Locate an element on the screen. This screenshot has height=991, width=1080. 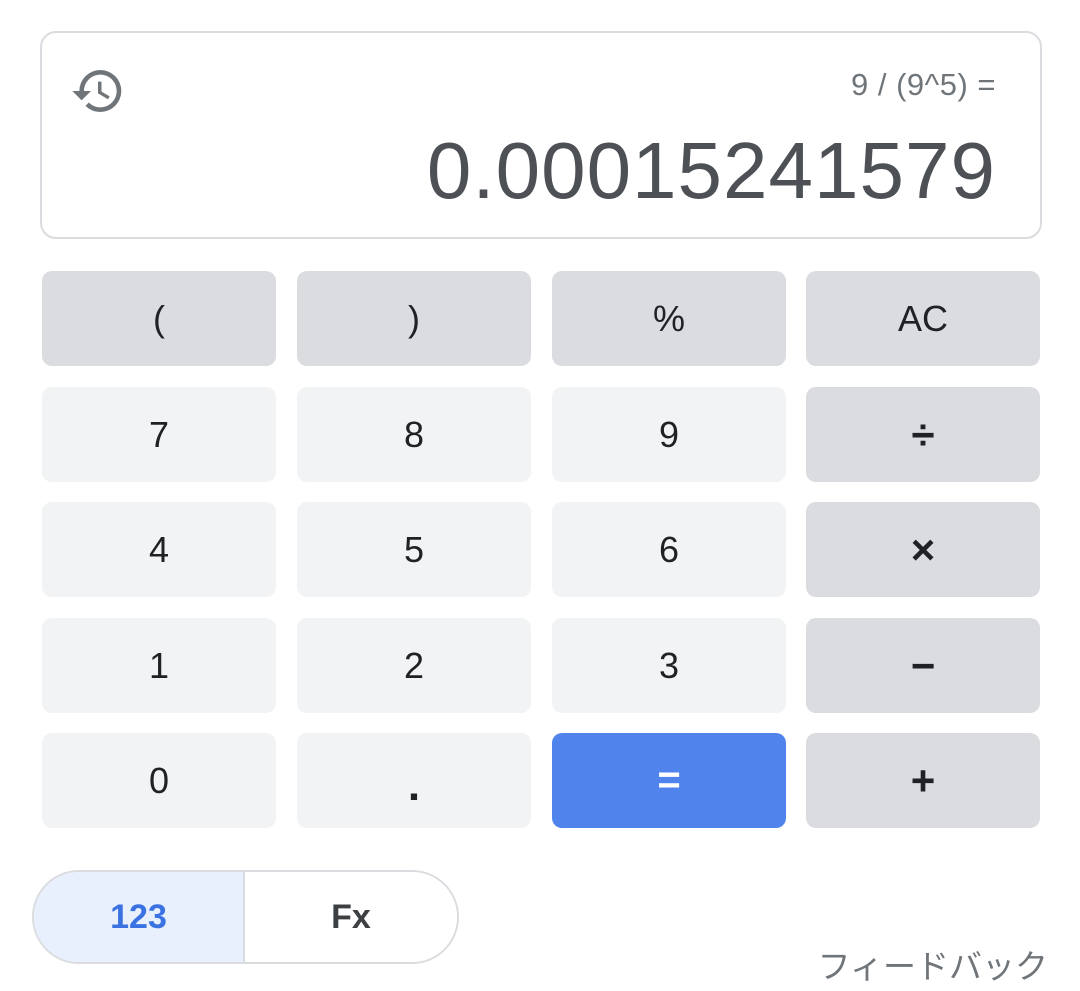
mode-toggle: 123 Fx is located at coordinates (245, 917).